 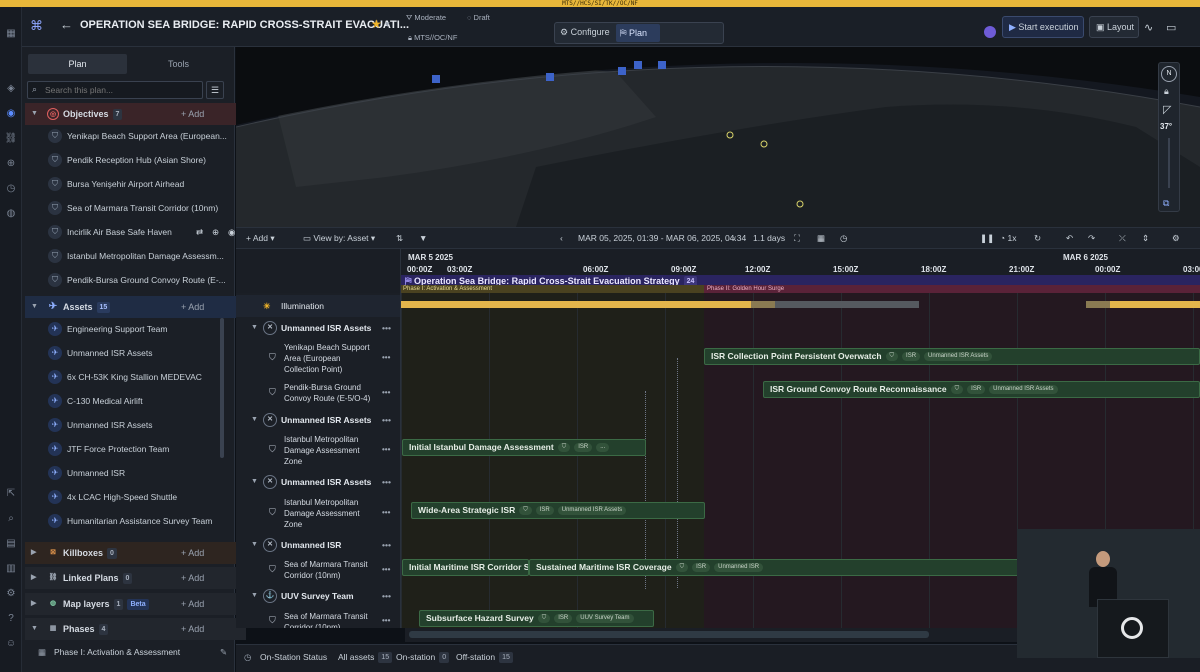 What do you see at coordinates (990, 32) in the screenshot?
I see `avatar` at bounding box center [990, 32].